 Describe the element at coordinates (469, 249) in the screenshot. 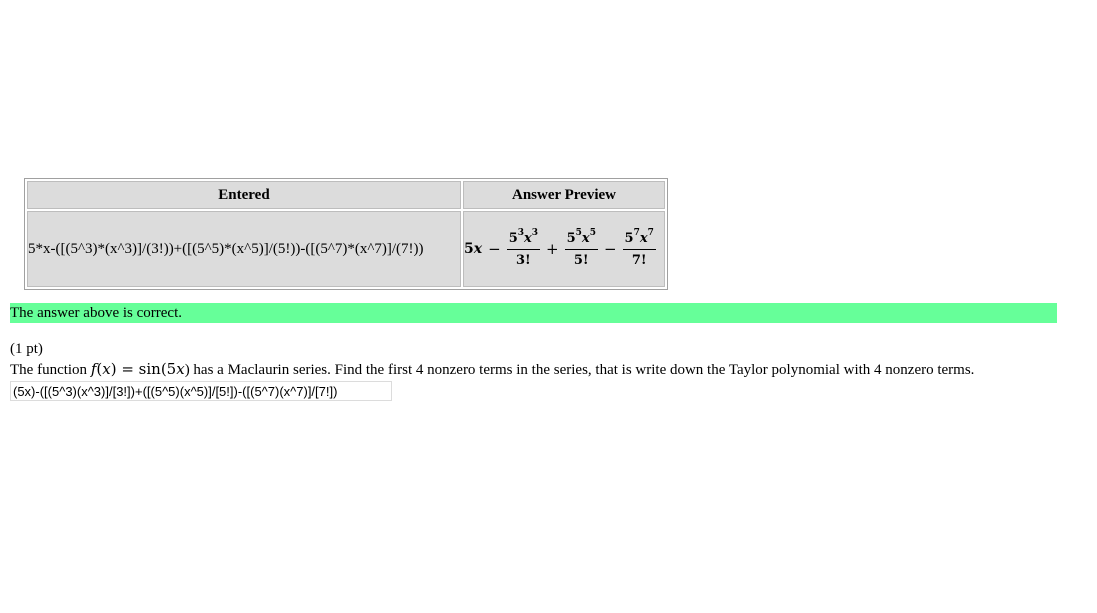

I see `lead-coefficient: 5` at that location.